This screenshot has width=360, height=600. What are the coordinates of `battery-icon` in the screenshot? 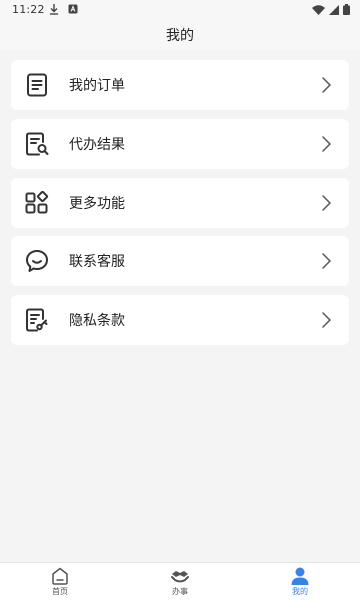 It's located at (346, 9).